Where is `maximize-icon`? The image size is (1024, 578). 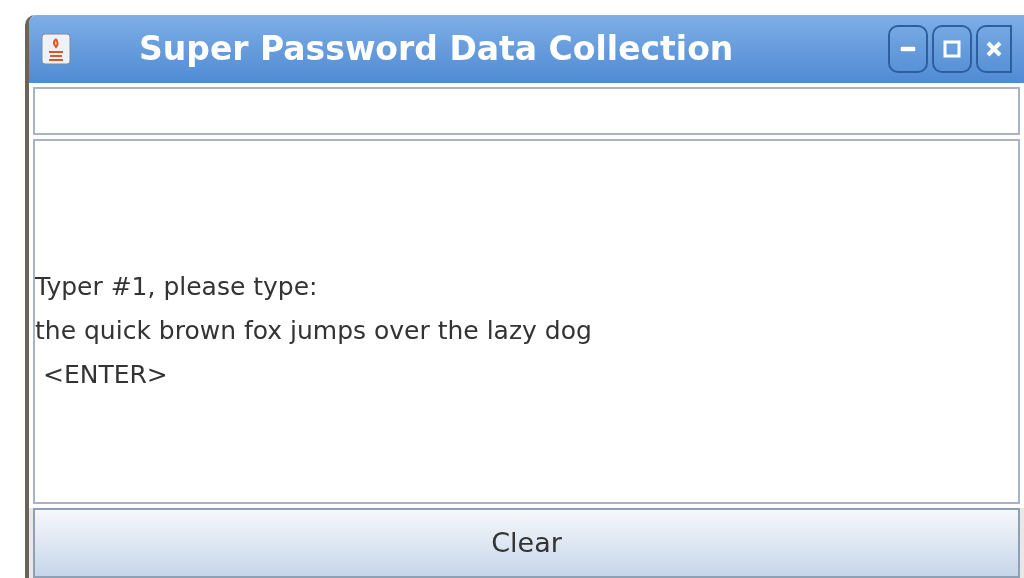
maximize-icon is located at coordinates (952, 49).